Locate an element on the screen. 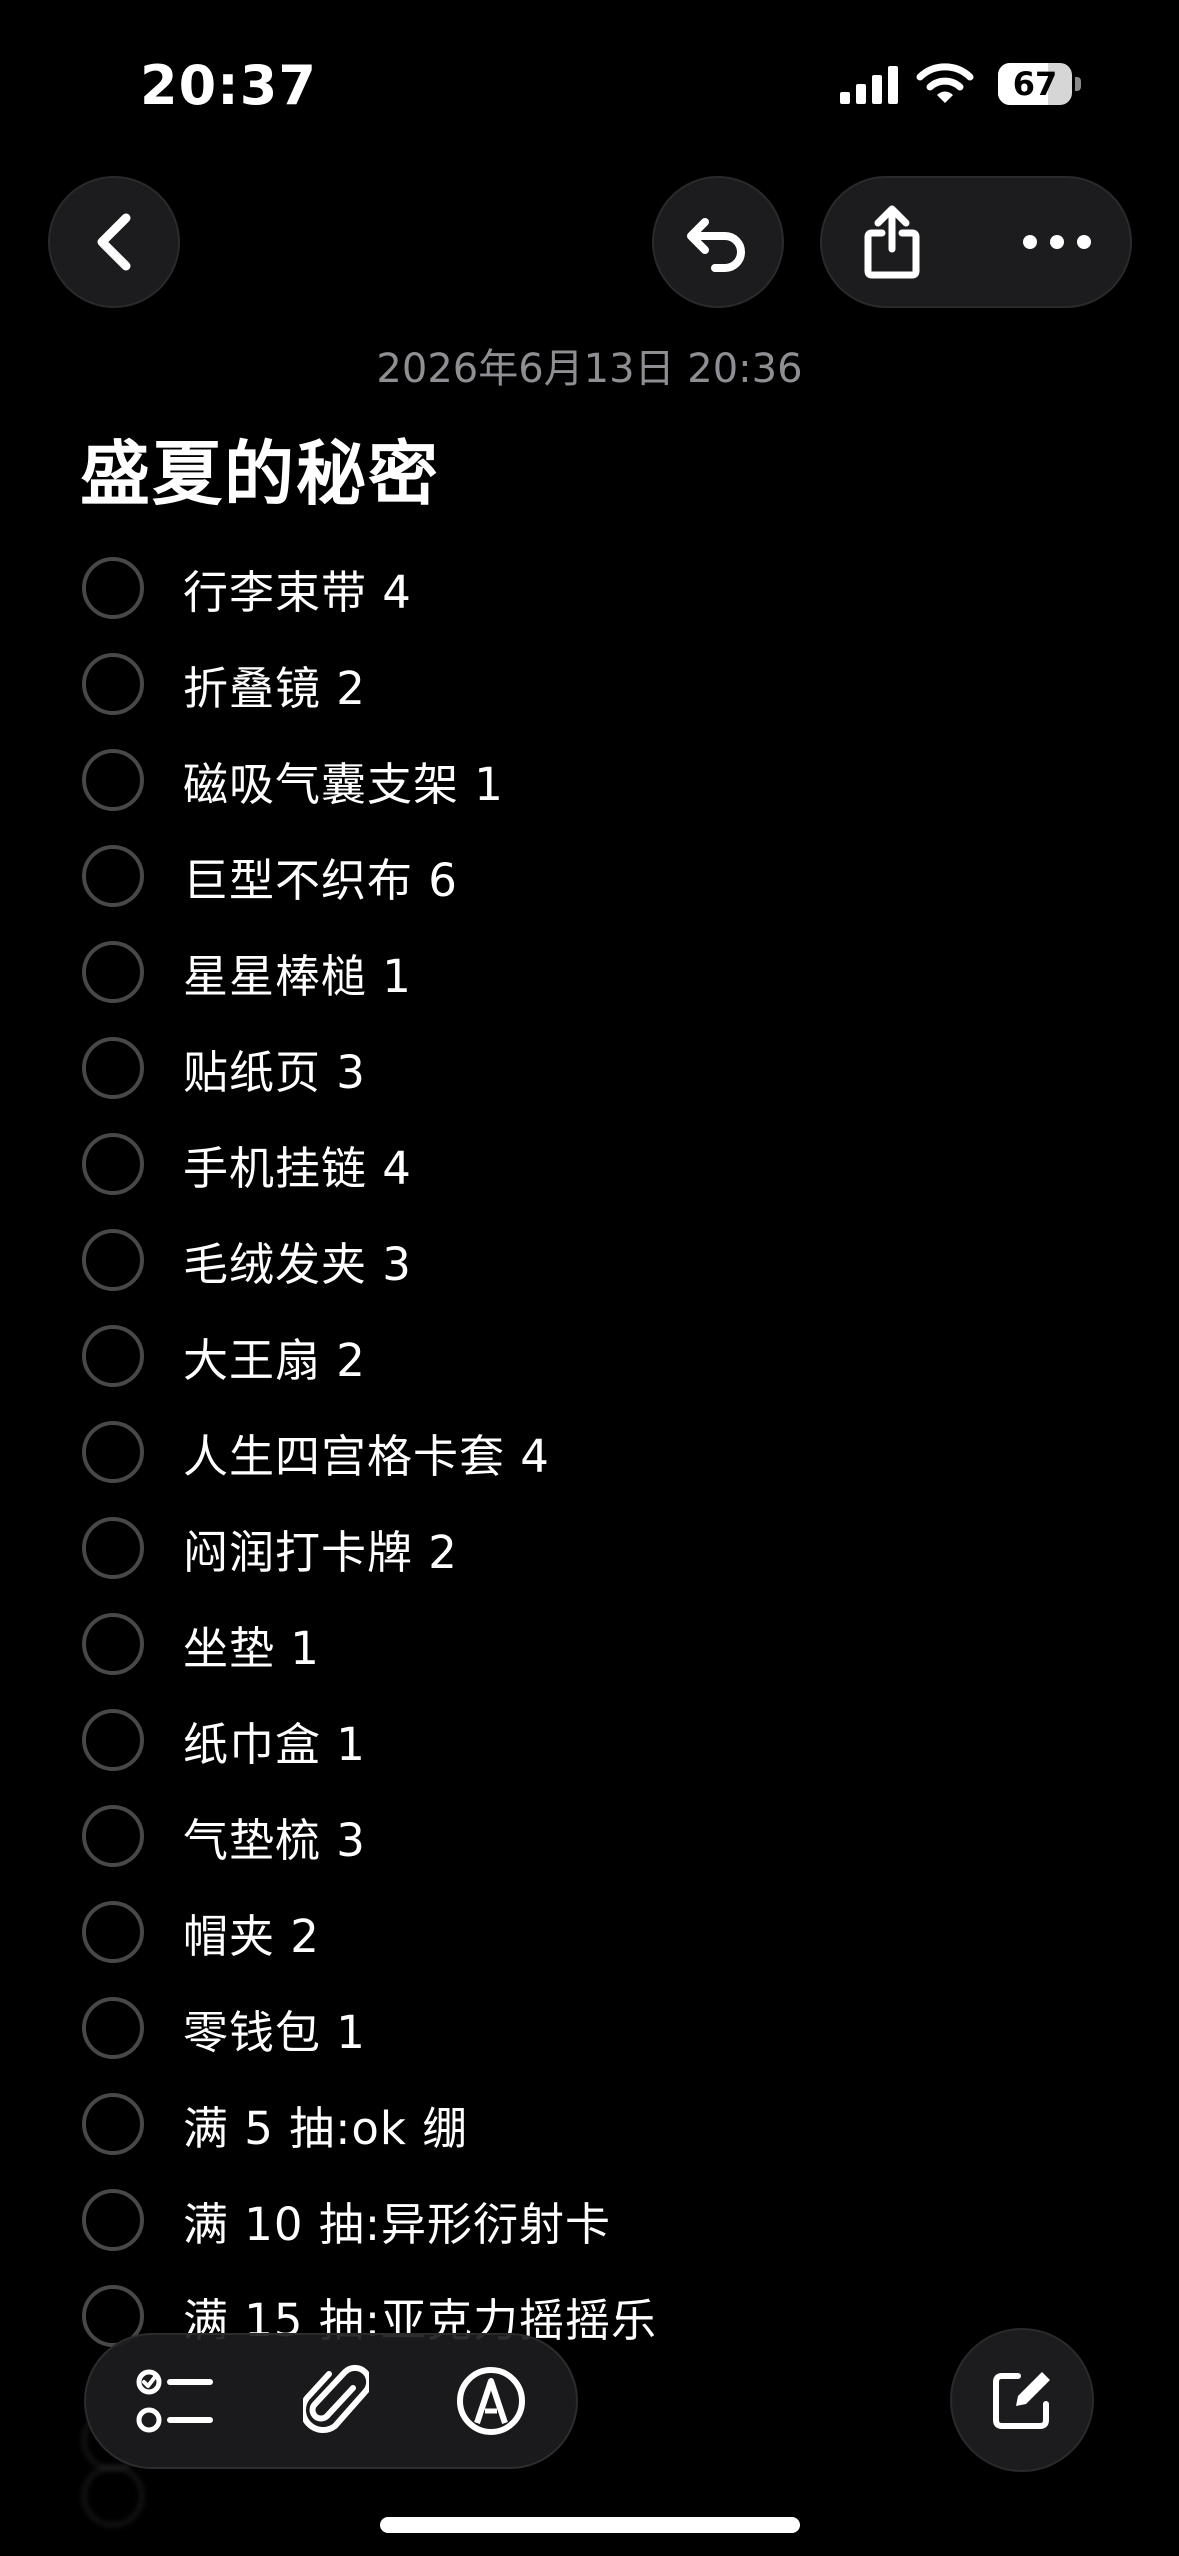  checklist-item: 折叠镜 2 is located at coordinates (589, 684).